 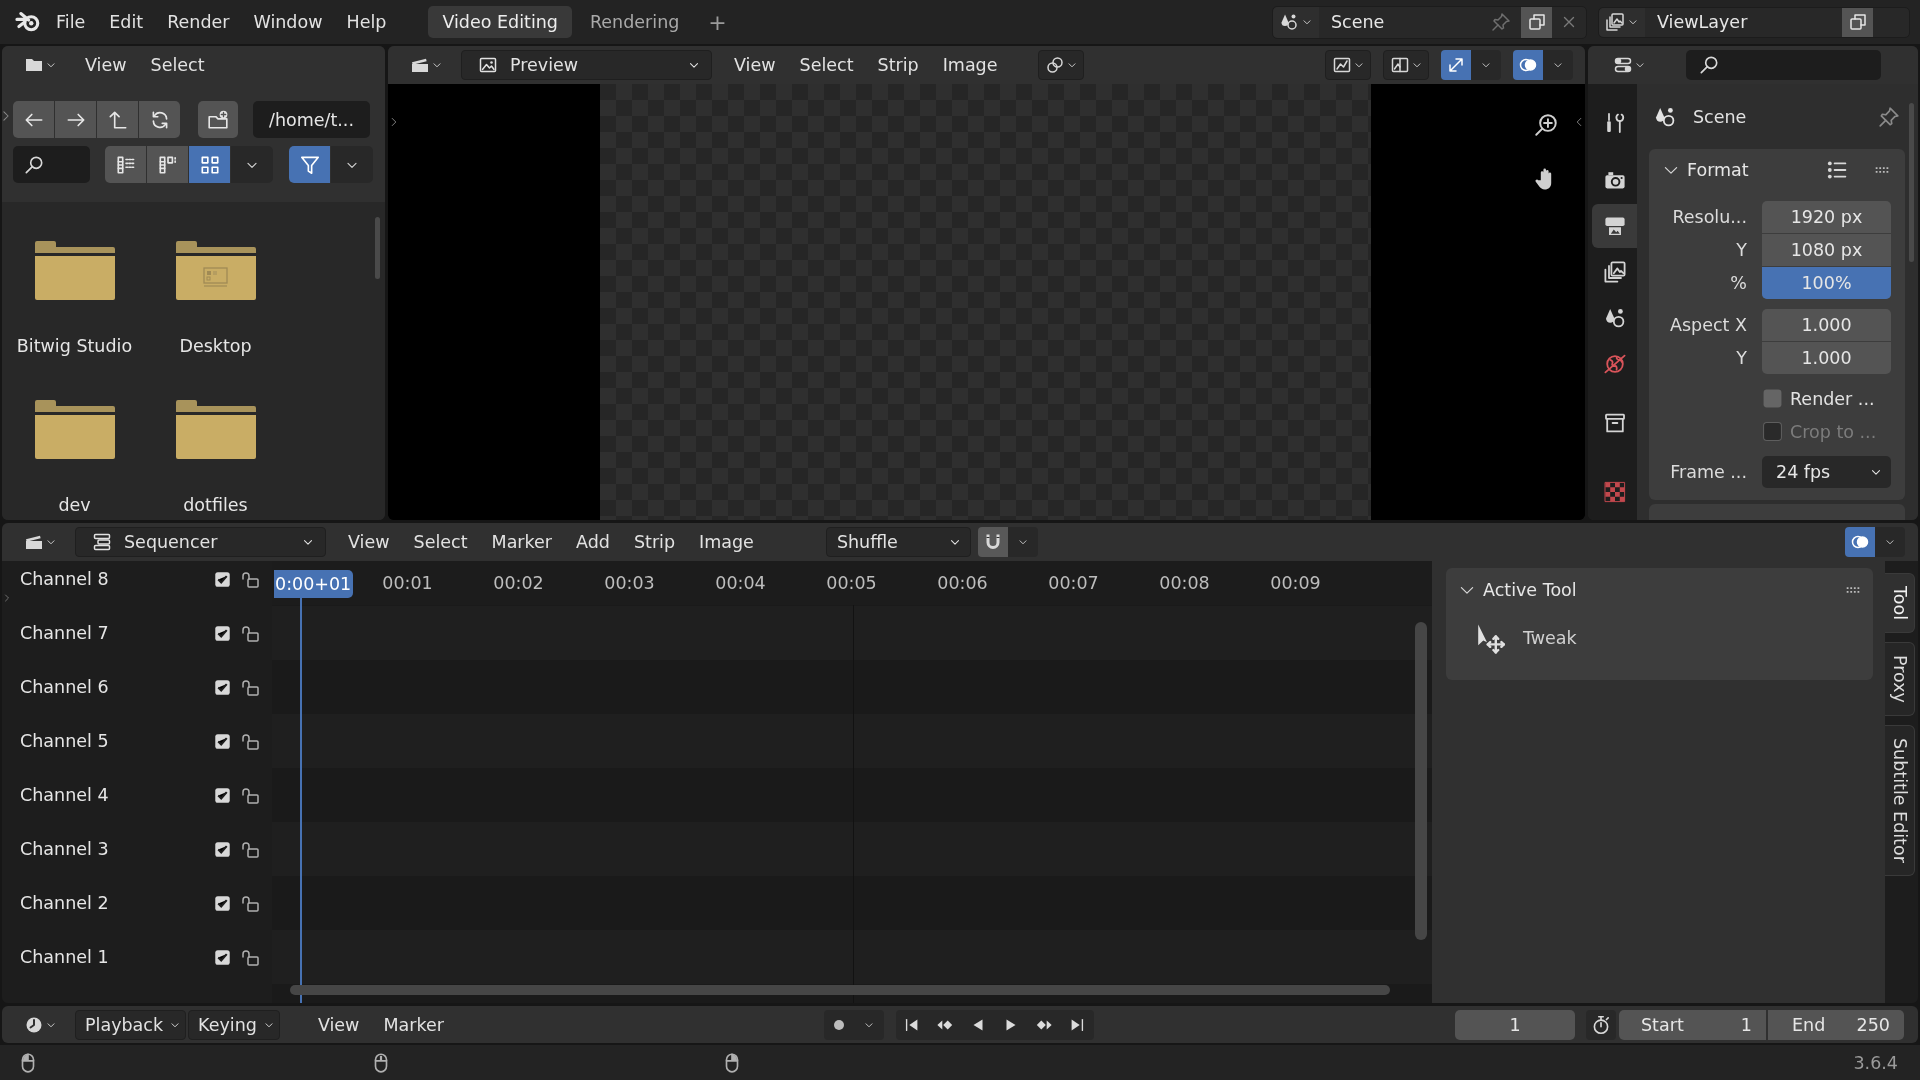 What do you see at coordinates (1530, 590) in the screenshot?
I see `panel-title: Active Tool` at bounding box center [1530, 590].